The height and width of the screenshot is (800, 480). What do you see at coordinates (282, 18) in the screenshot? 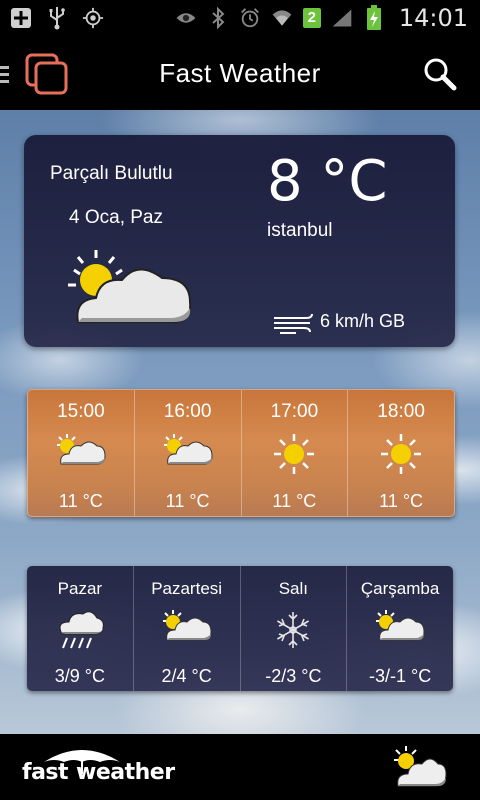
I see `wifi-icon` at bounding box center [282, 18].